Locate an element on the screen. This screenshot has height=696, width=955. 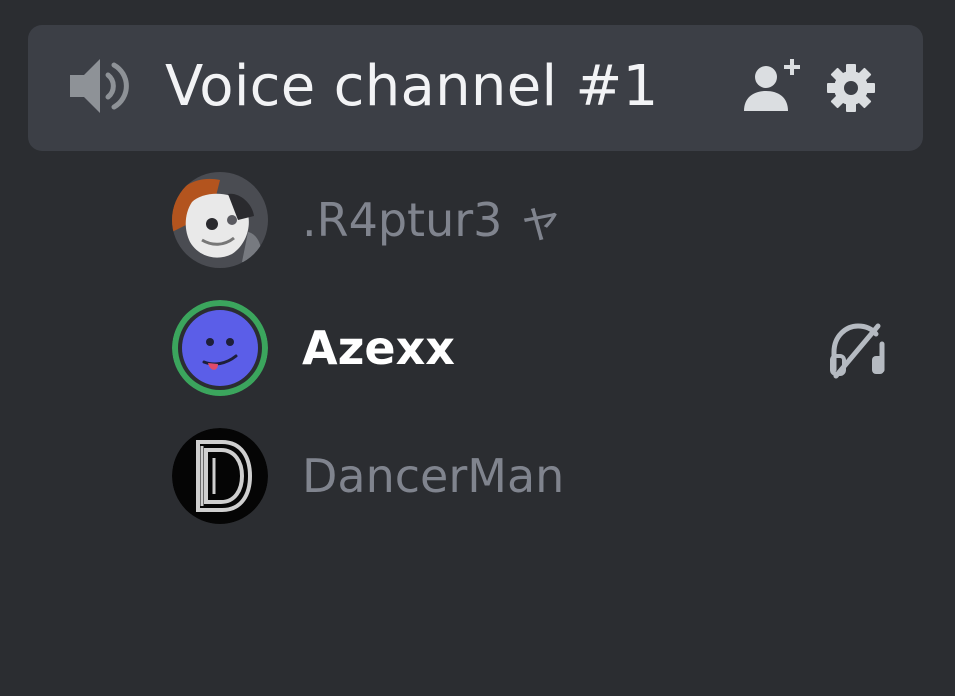
speaker-icon is located at coordinates (99, 86).